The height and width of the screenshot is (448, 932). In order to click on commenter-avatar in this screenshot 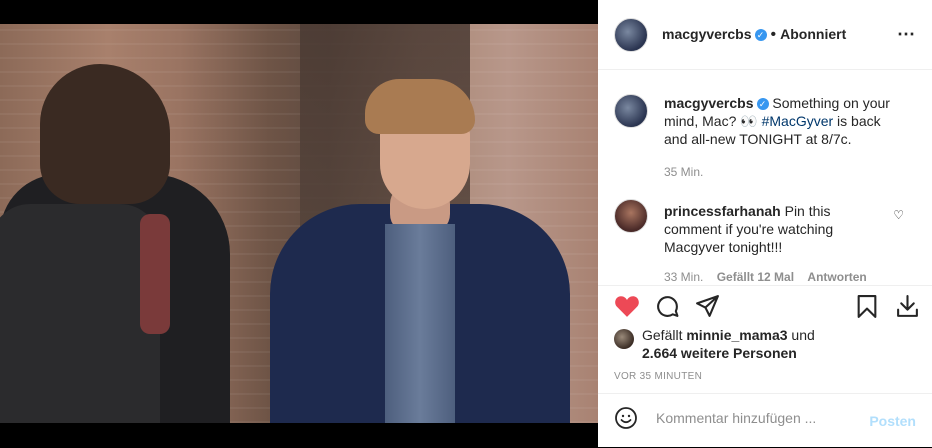, I will do `click(631, 216)`.